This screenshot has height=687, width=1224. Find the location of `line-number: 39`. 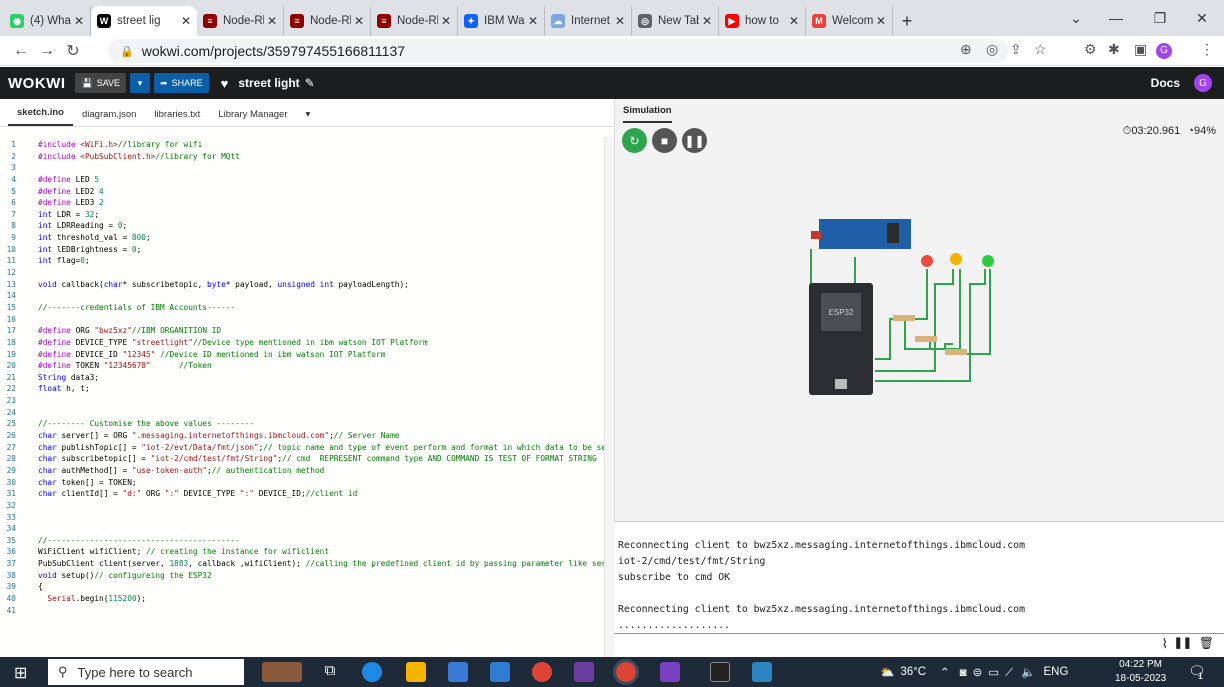

line-number: 39 is located at coordinates (11, 587).